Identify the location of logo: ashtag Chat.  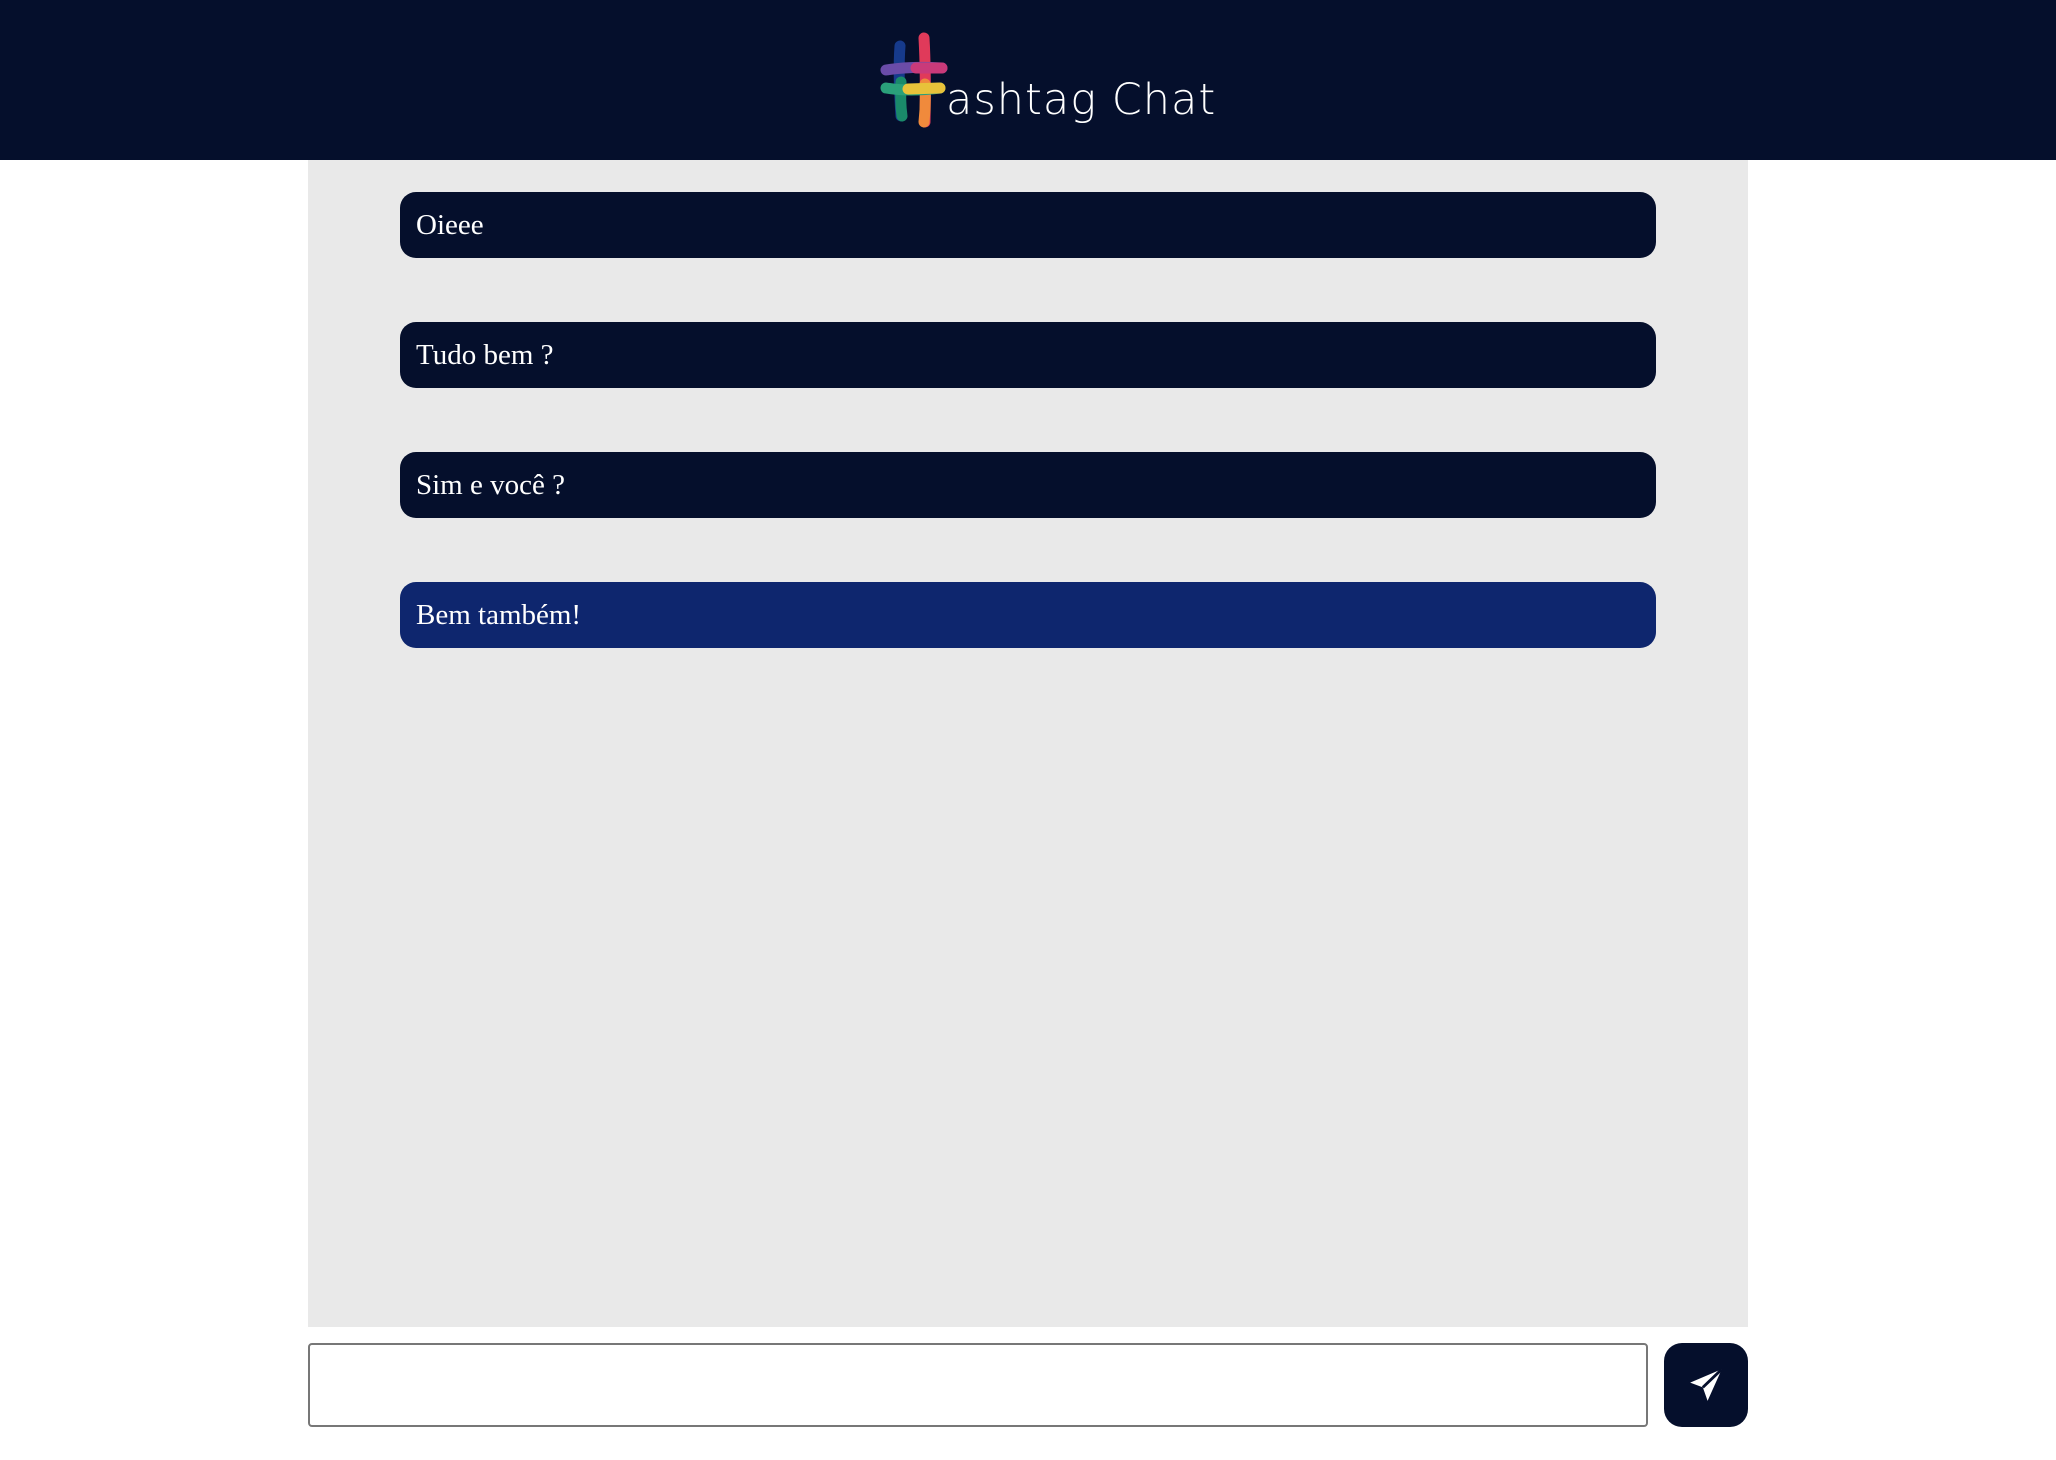
(1047, 82).